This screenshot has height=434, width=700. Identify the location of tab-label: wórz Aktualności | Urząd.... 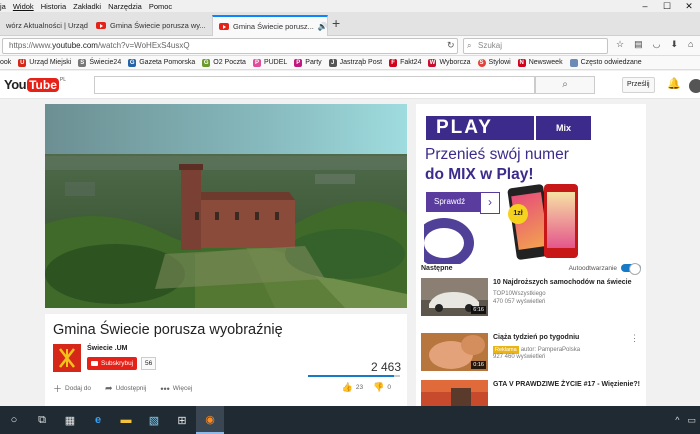
(47, 25).